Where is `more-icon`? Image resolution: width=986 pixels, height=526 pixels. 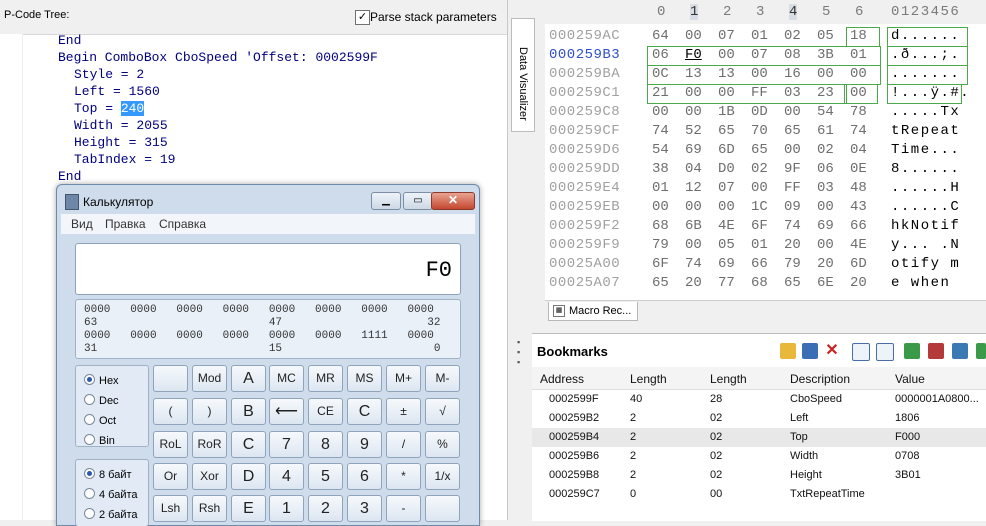
more-icon is located at coordinates (981, 351).